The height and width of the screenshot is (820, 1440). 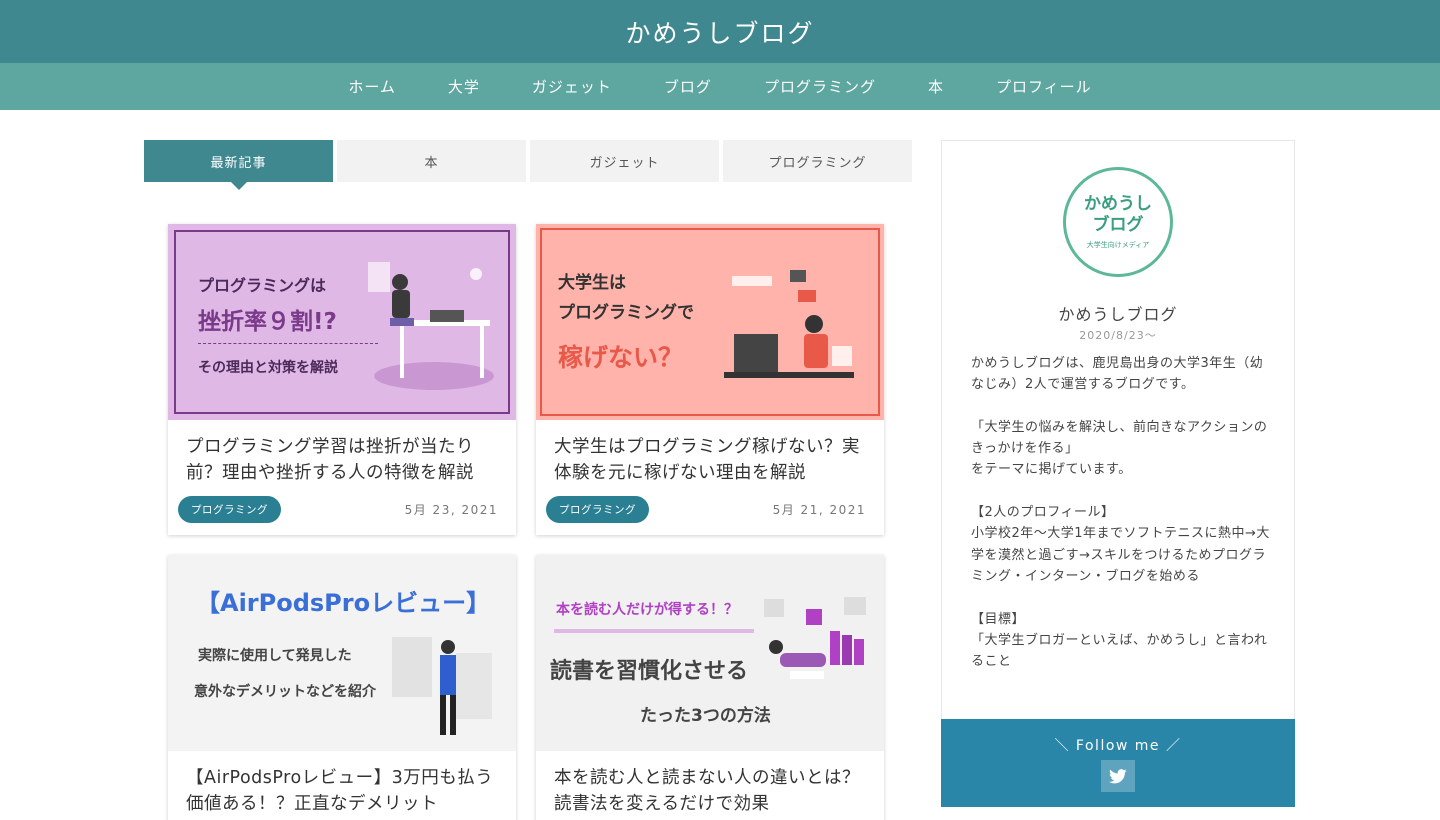 What do you see at coordinates (342, 322) in the screenshot?
I see `card-thumbnail: プログラミングは 挫折率９割!? その理由と対策を解説` at bounding box center [342, 322].